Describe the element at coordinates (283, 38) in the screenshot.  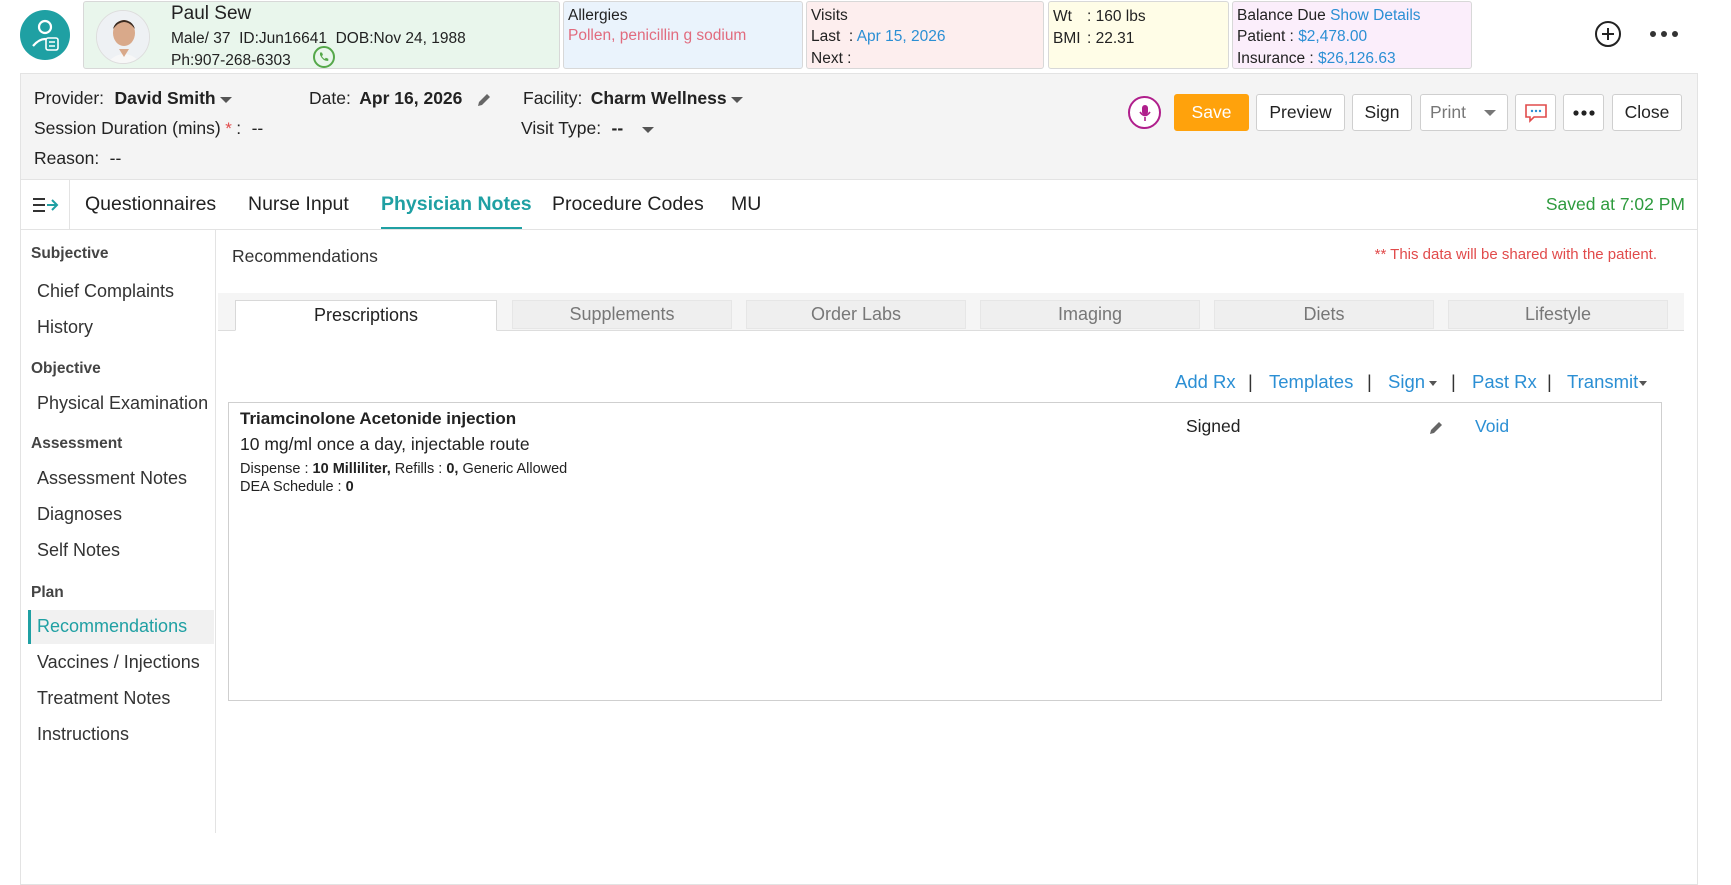
I see `patient-id: ID:Jun16641` at that location.